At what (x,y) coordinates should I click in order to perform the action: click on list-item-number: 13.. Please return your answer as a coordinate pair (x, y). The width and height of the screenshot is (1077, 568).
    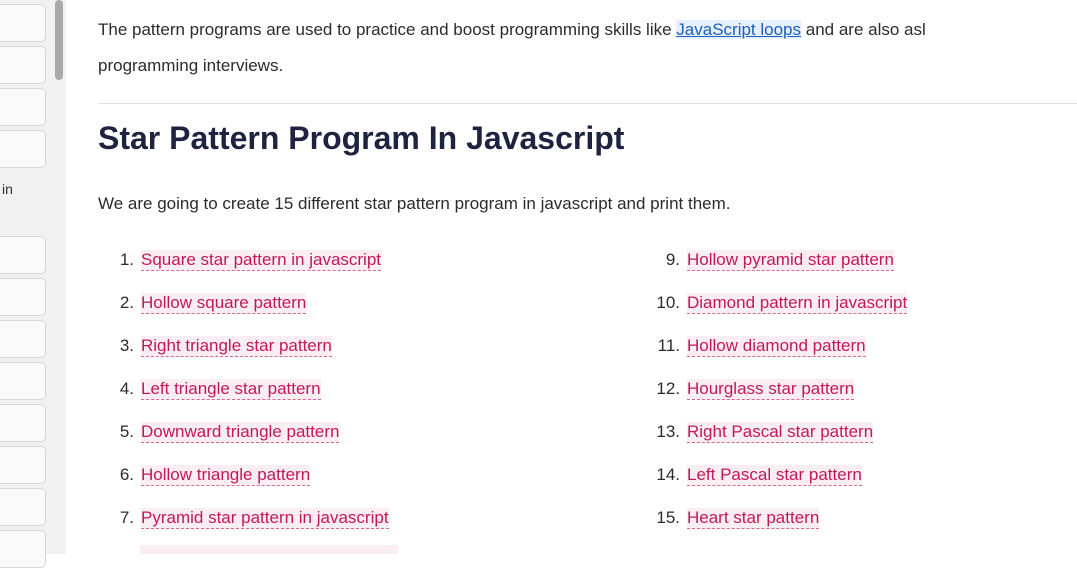
    Looking at the image, I should click on (668, 431).